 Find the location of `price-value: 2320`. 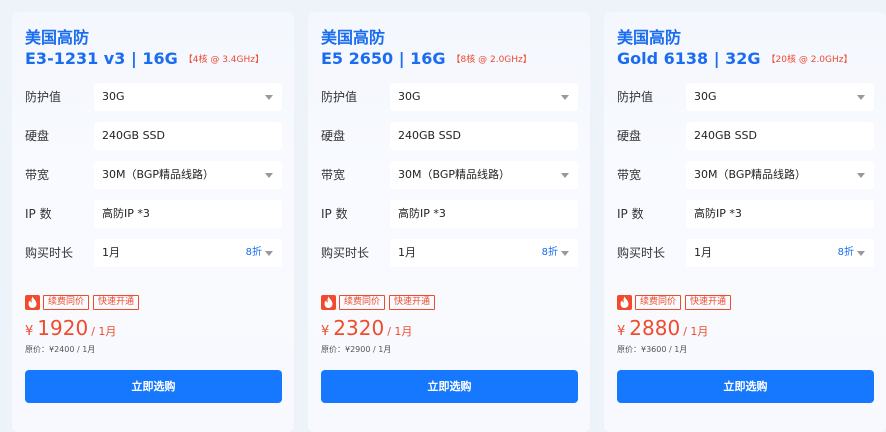

price-value: 2320 is located at coordinates (359, 328).